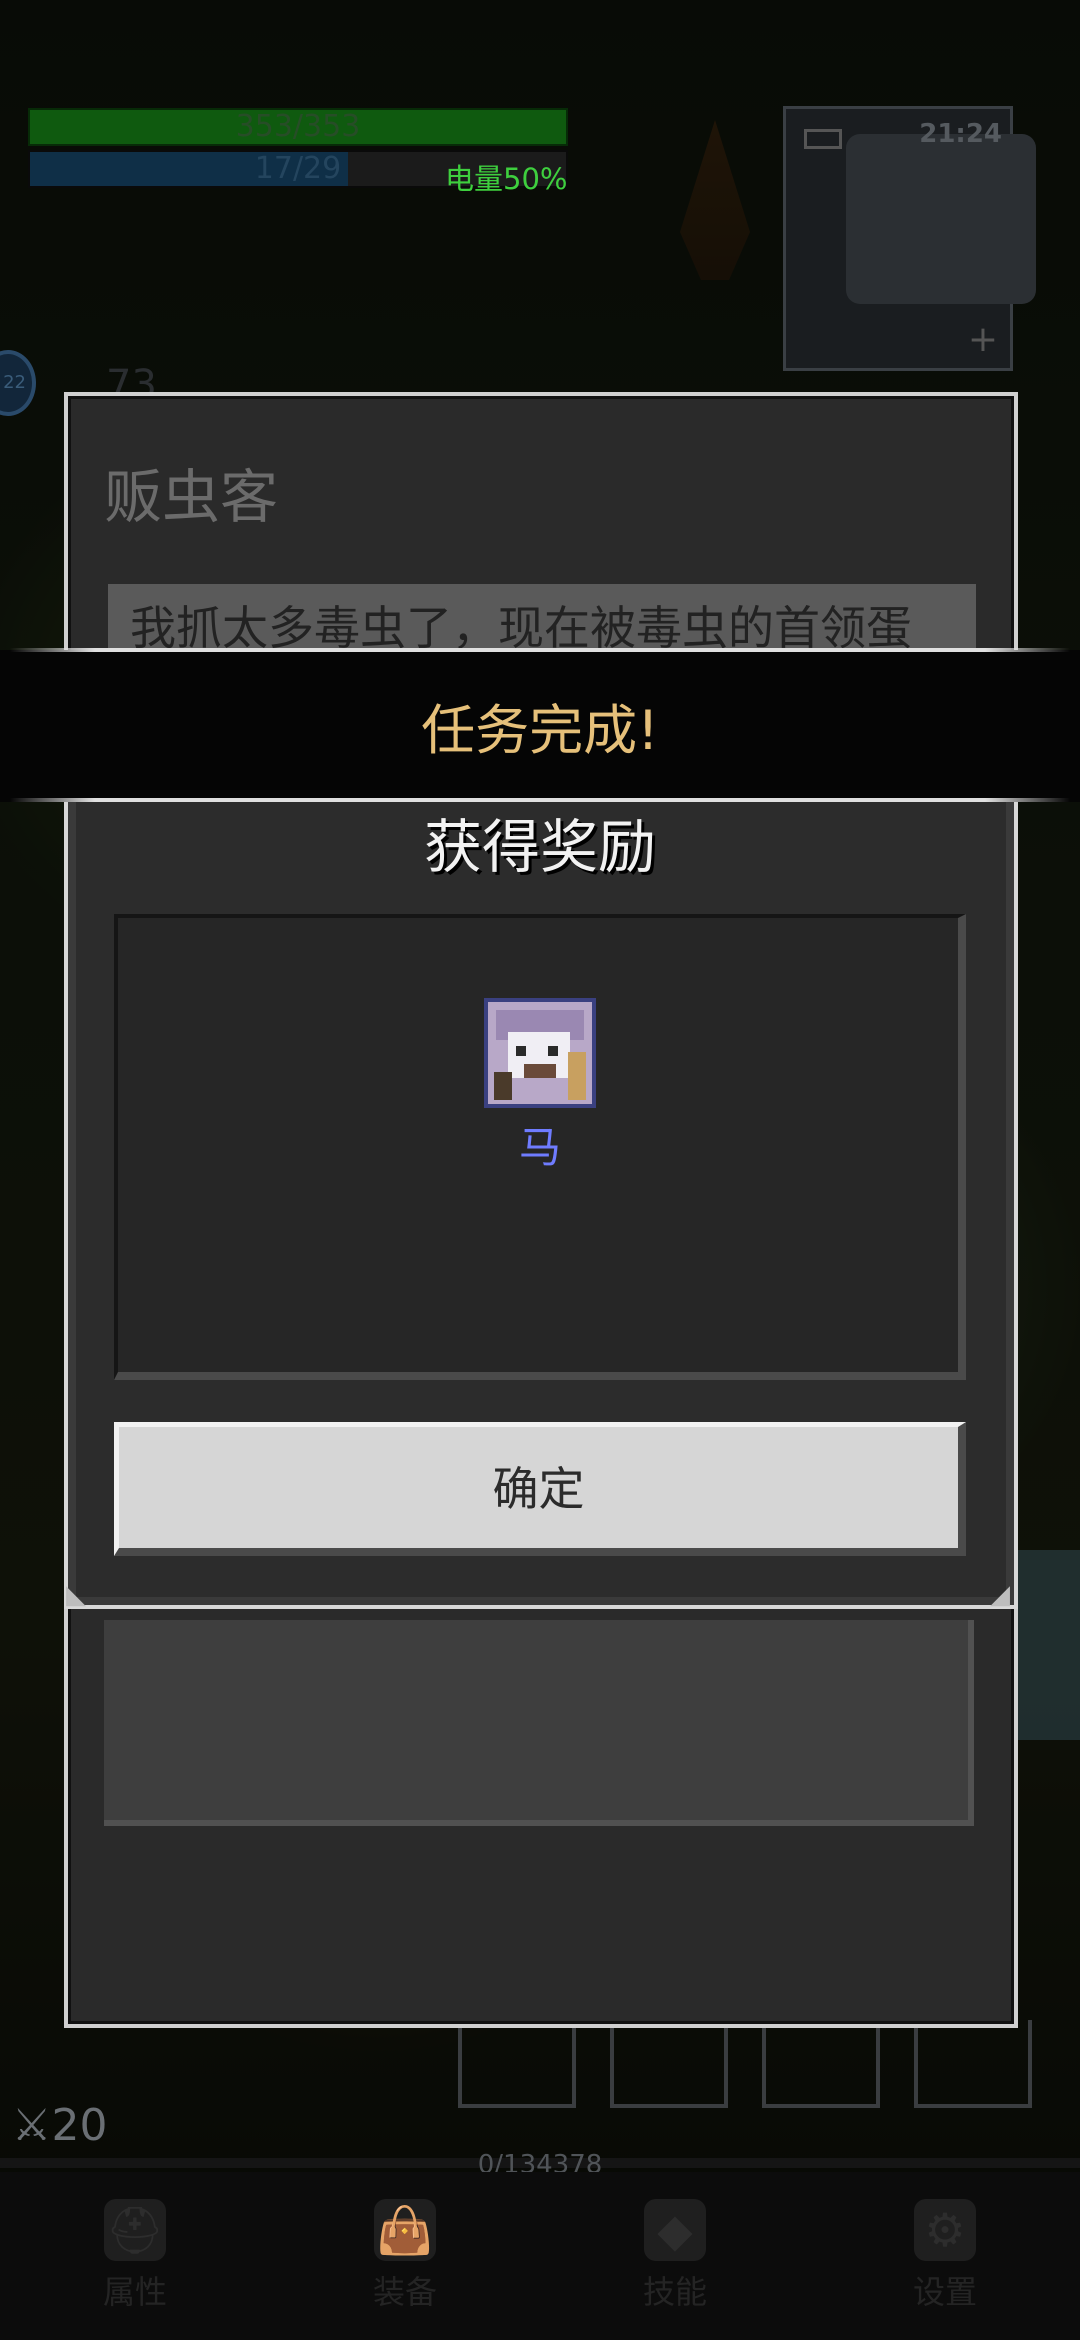 The width and height of the screenshot is (1080, 2340). What do you see at coordinates (135, 2230) in the screenshot?
I see `helmet-icon: ⛑` at bounding box center [135, 2230].